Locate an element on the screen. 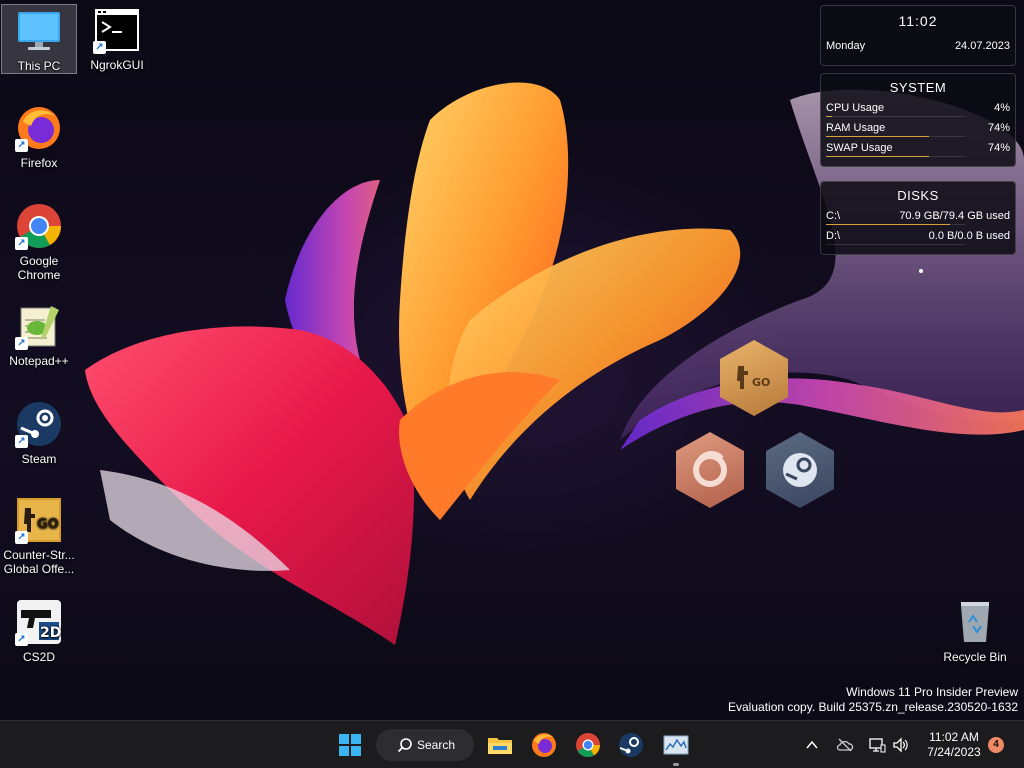 This screenshot has height=768, width=1024. taskbar-firefox is located at coordinates (544, 745).